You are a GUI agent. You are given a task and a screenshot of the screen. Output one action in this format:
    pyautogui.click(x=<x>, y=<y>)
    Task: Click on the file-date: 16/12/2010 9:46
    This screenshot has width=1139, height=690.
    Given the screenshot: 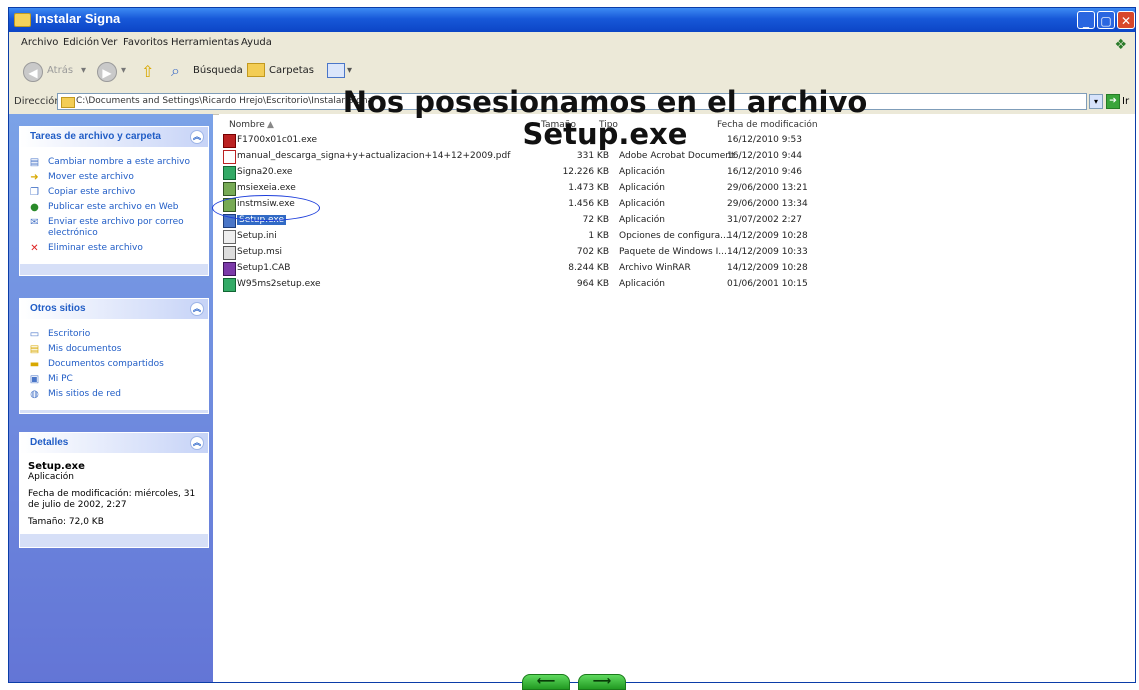 What is the action you would take?
    pyautogui.click(x=764, y=172)
    